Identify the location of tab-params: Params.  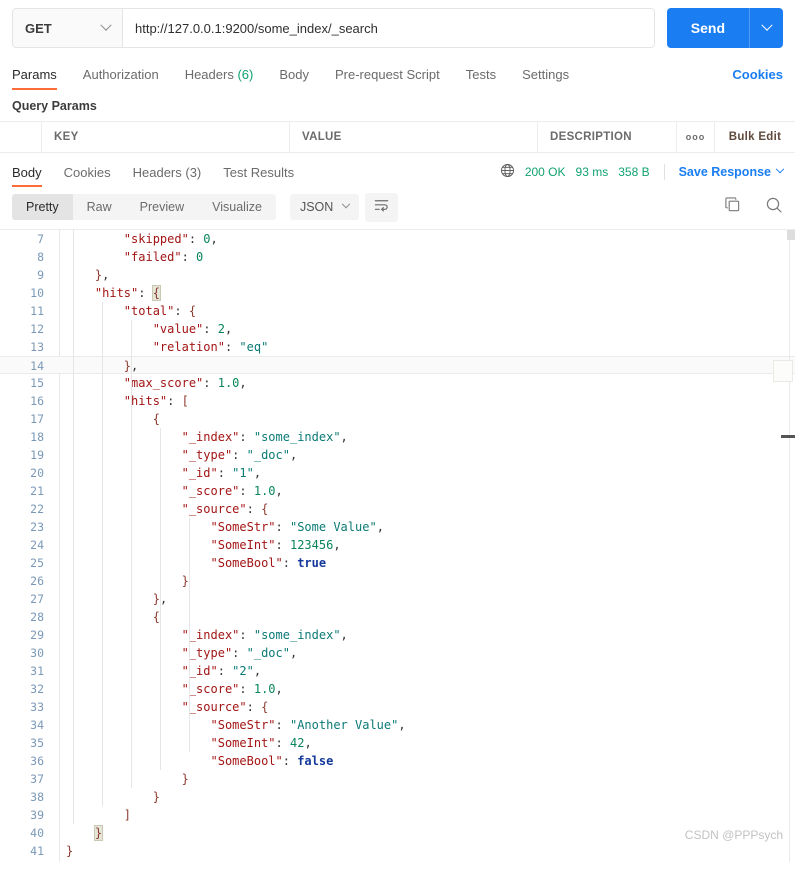
(34, 78).